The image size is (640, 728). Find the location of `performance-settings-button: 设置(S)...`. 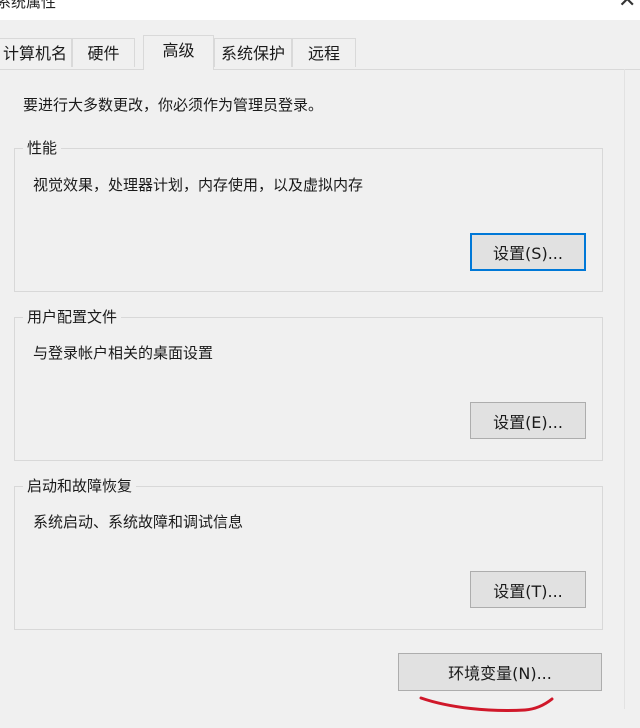

performance-settings-button: 设置(S)... is located at coordinates (528, 252).